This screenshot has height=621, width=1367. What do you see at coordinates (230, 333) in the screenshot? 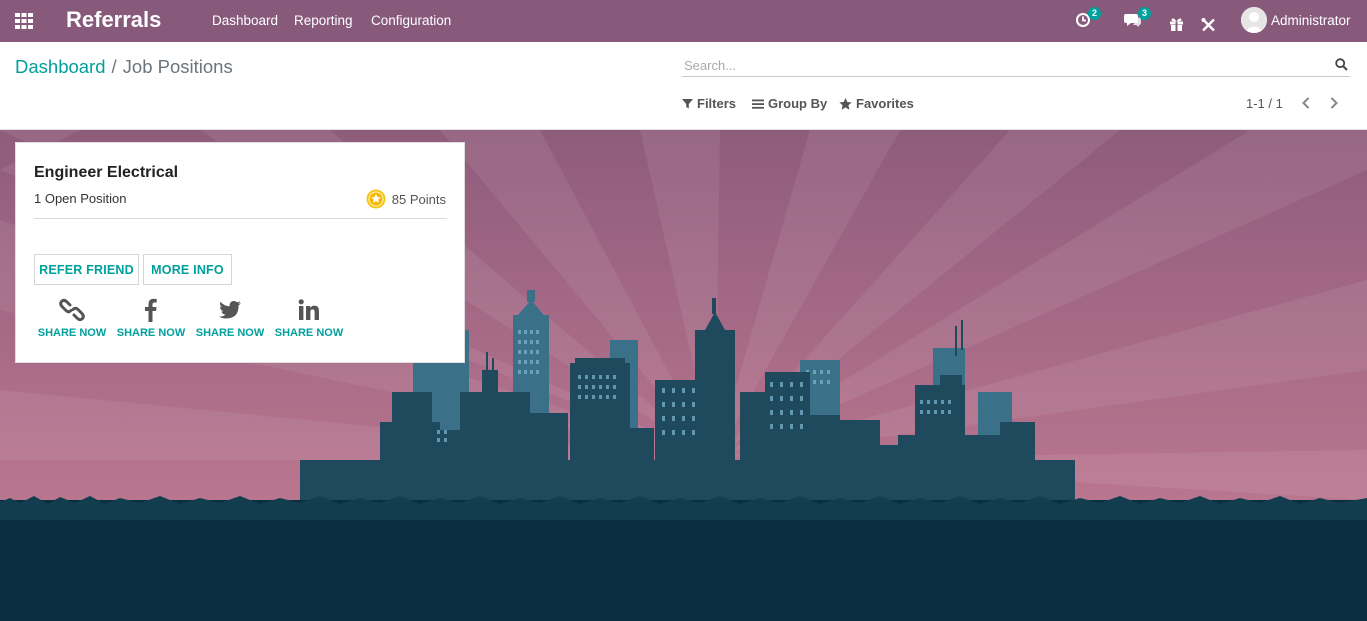
I see `share-twitter-label: SHARE NOW` at bounding box center [230, 333].